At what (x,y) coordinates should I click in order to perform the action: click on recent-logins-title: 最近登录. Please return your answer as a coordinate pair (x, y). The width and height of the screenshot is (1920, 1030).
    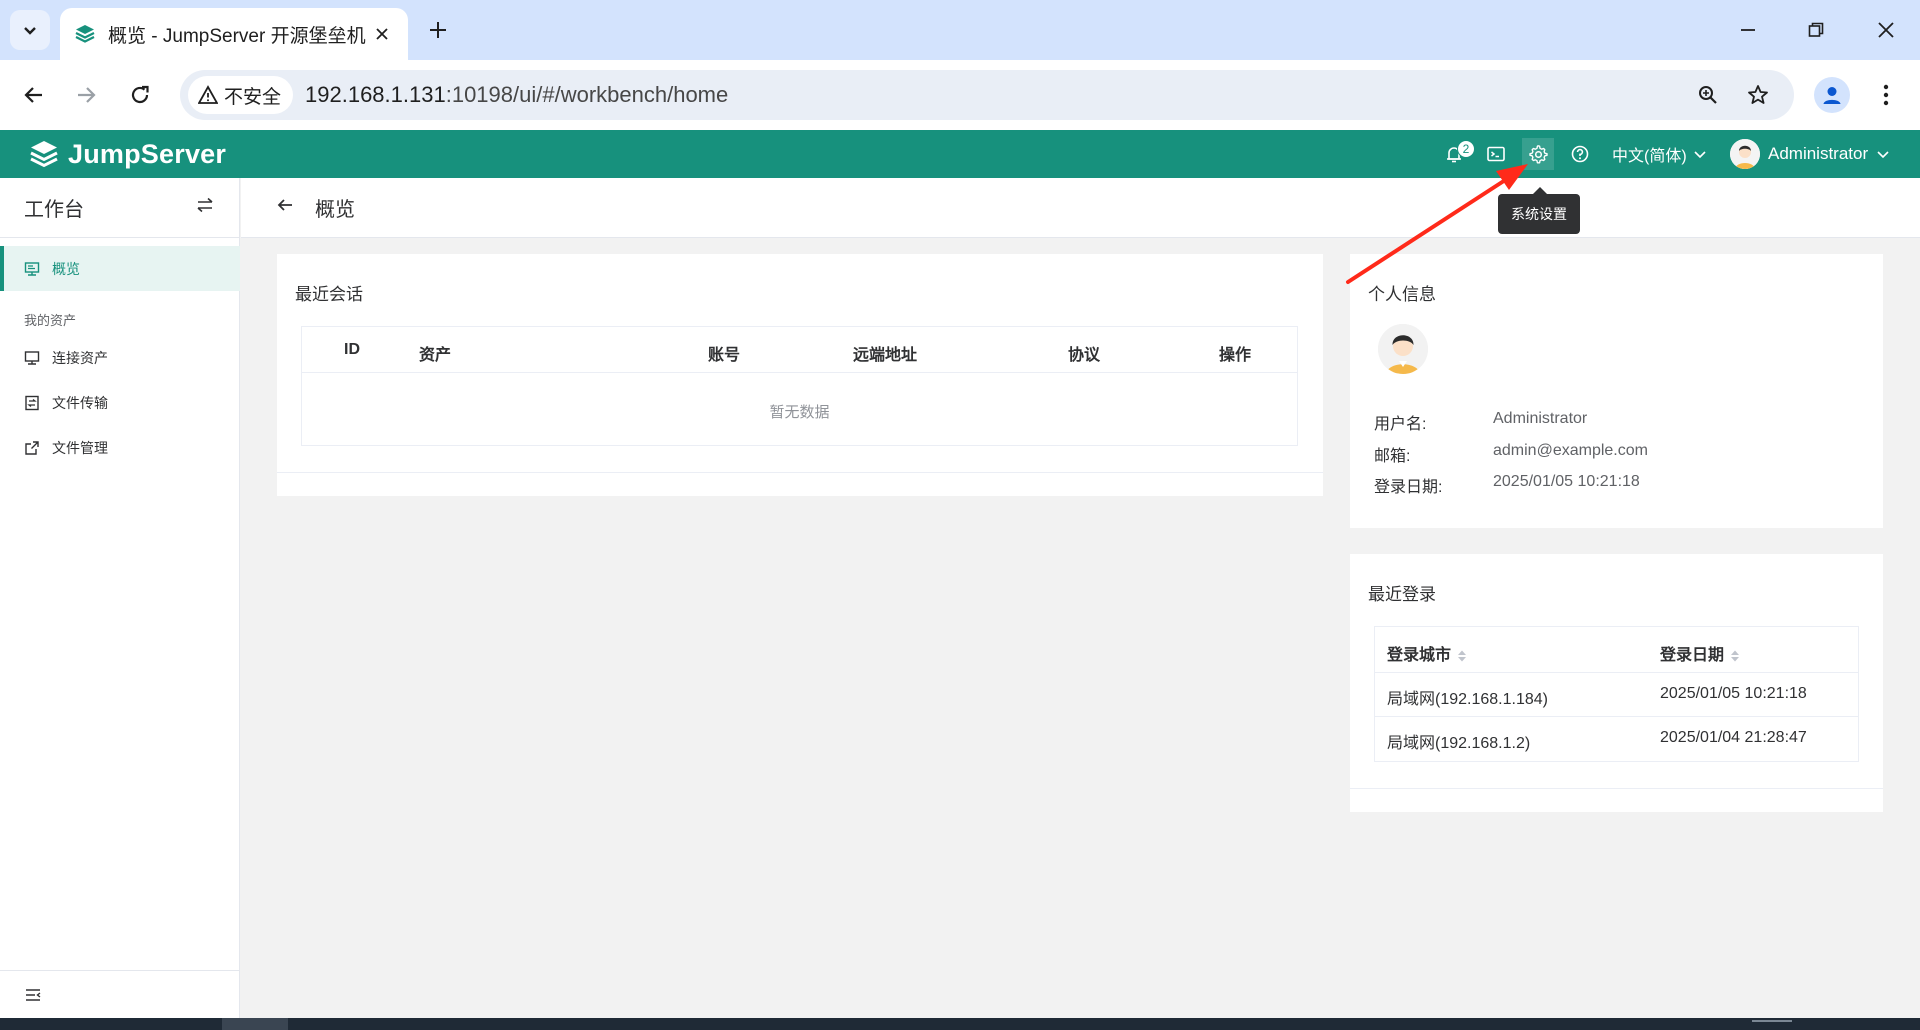
    Looking at the image, I should click on (1402, 594).